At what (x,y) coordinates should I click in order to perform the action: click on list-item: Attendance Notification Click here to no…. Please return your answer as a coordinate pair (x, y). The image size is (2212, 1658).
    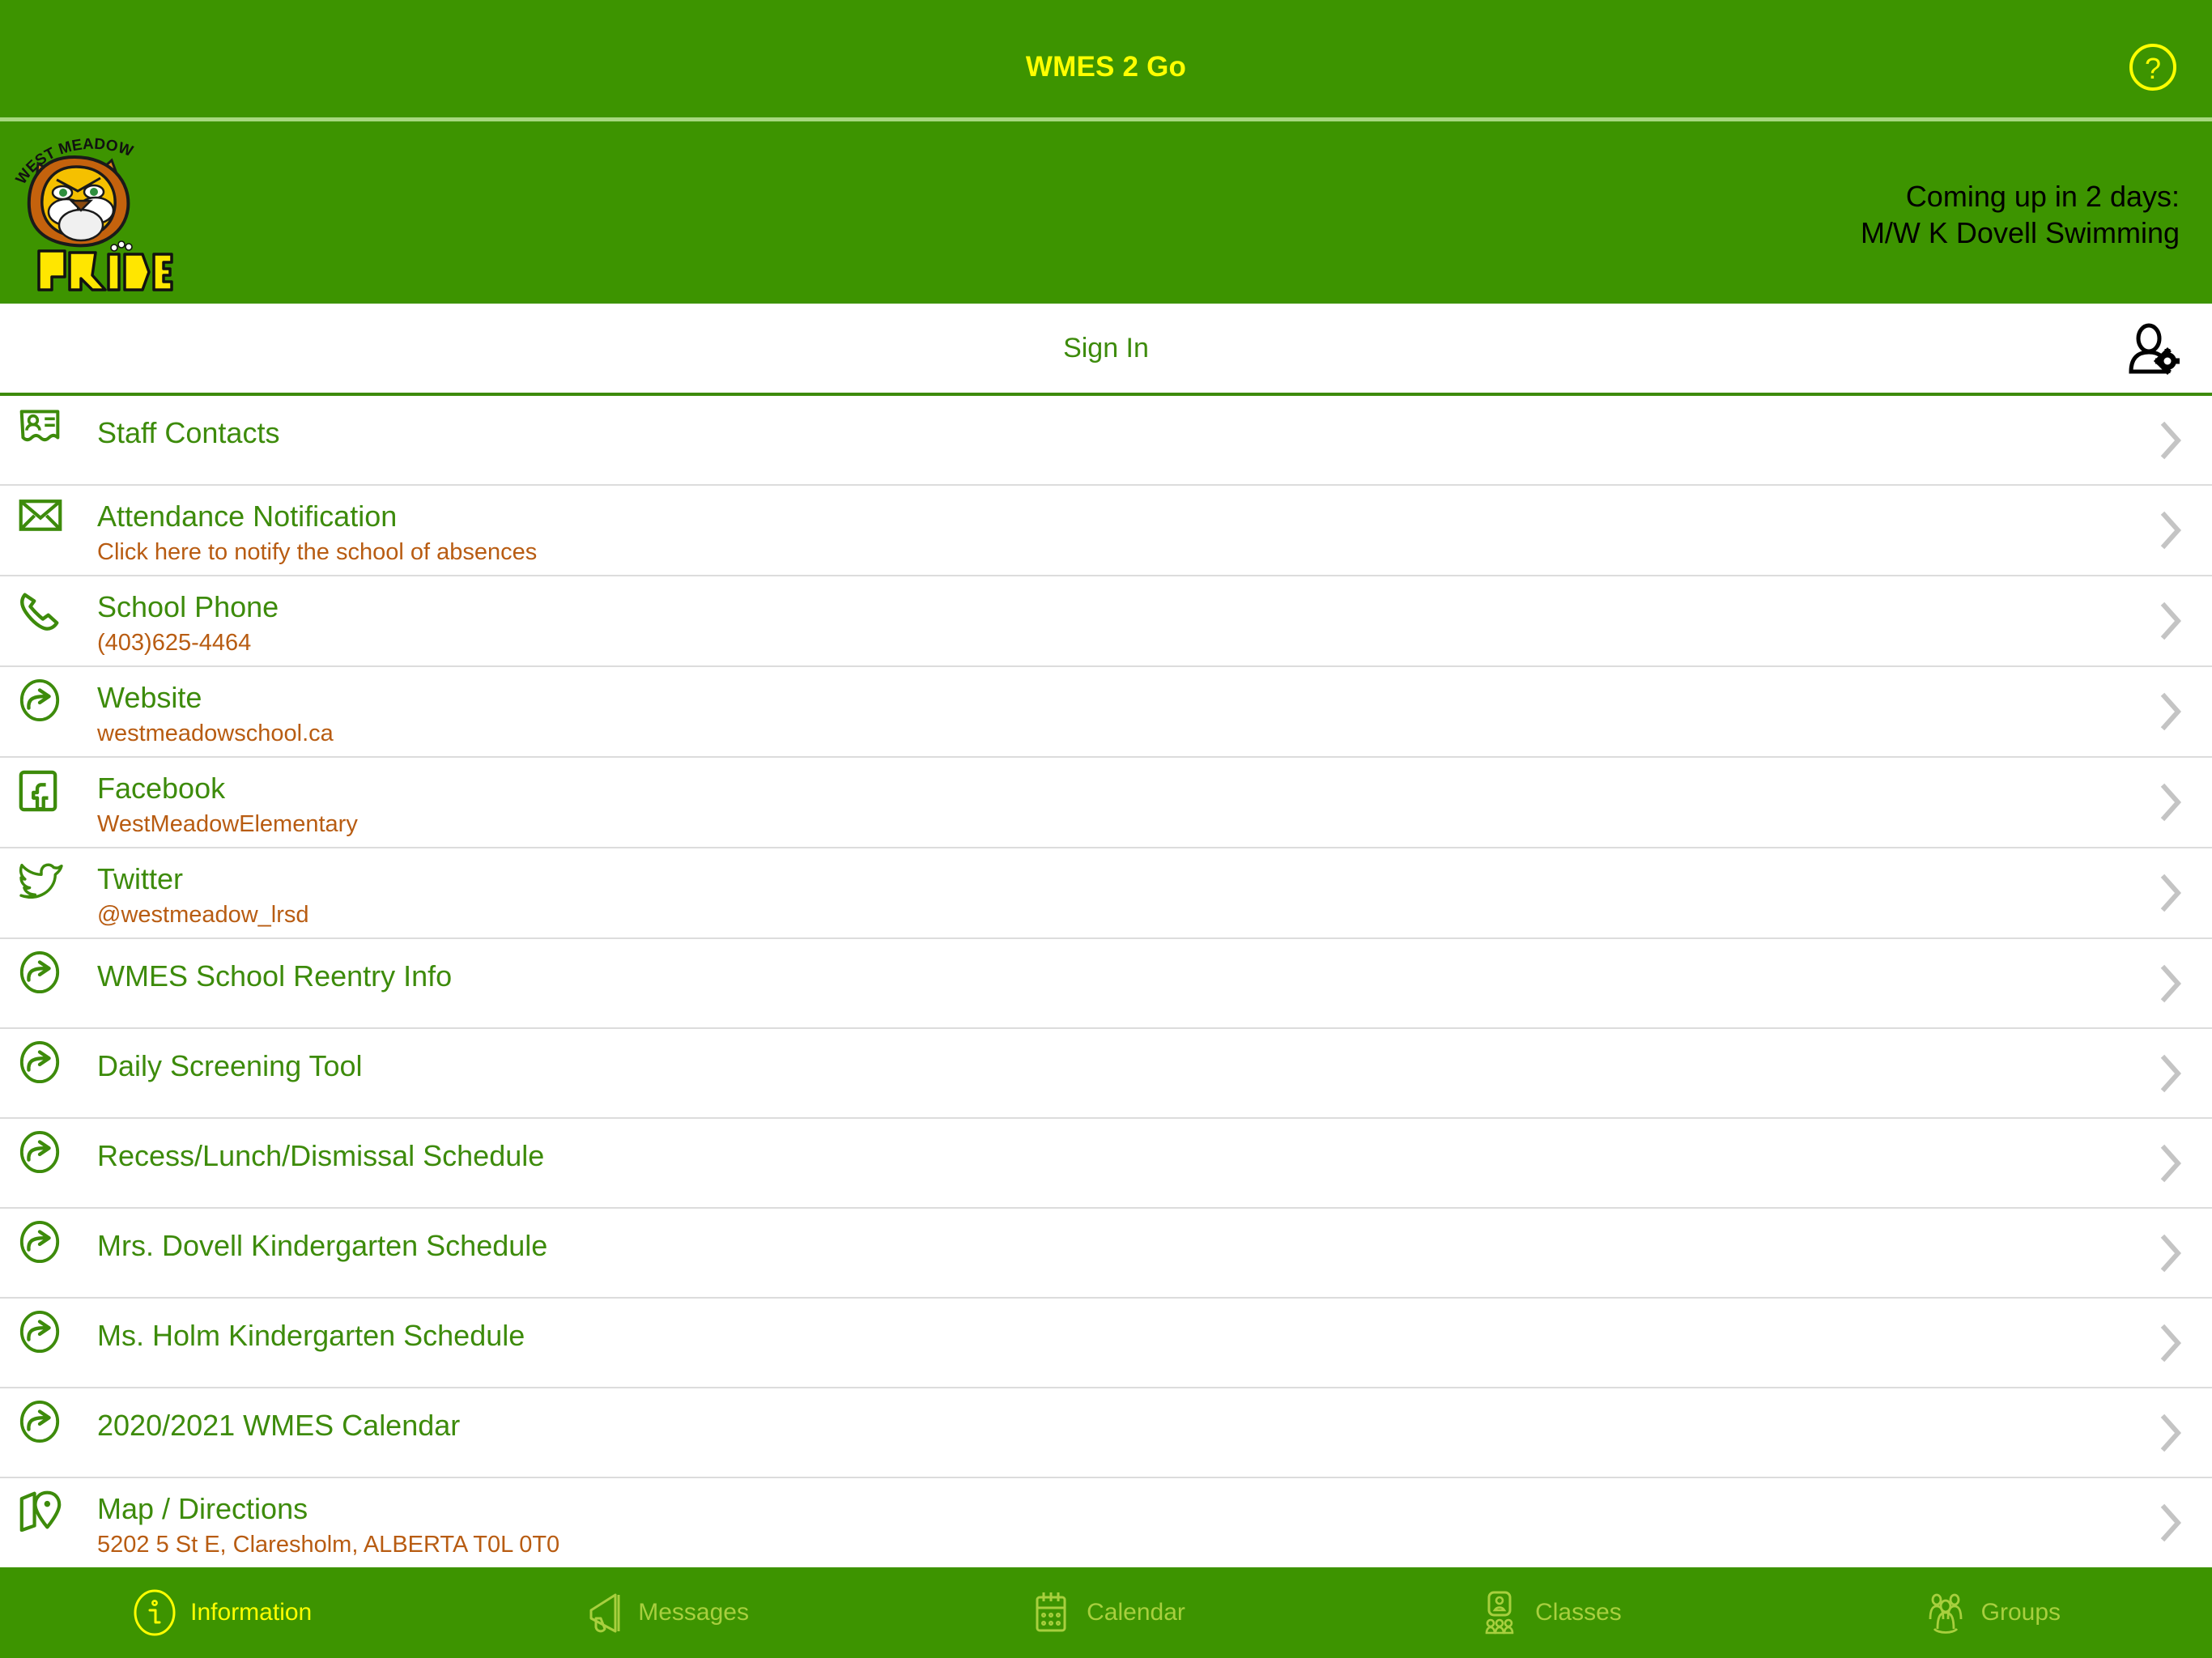
    Looking at the image, I should click on (1106, 531).